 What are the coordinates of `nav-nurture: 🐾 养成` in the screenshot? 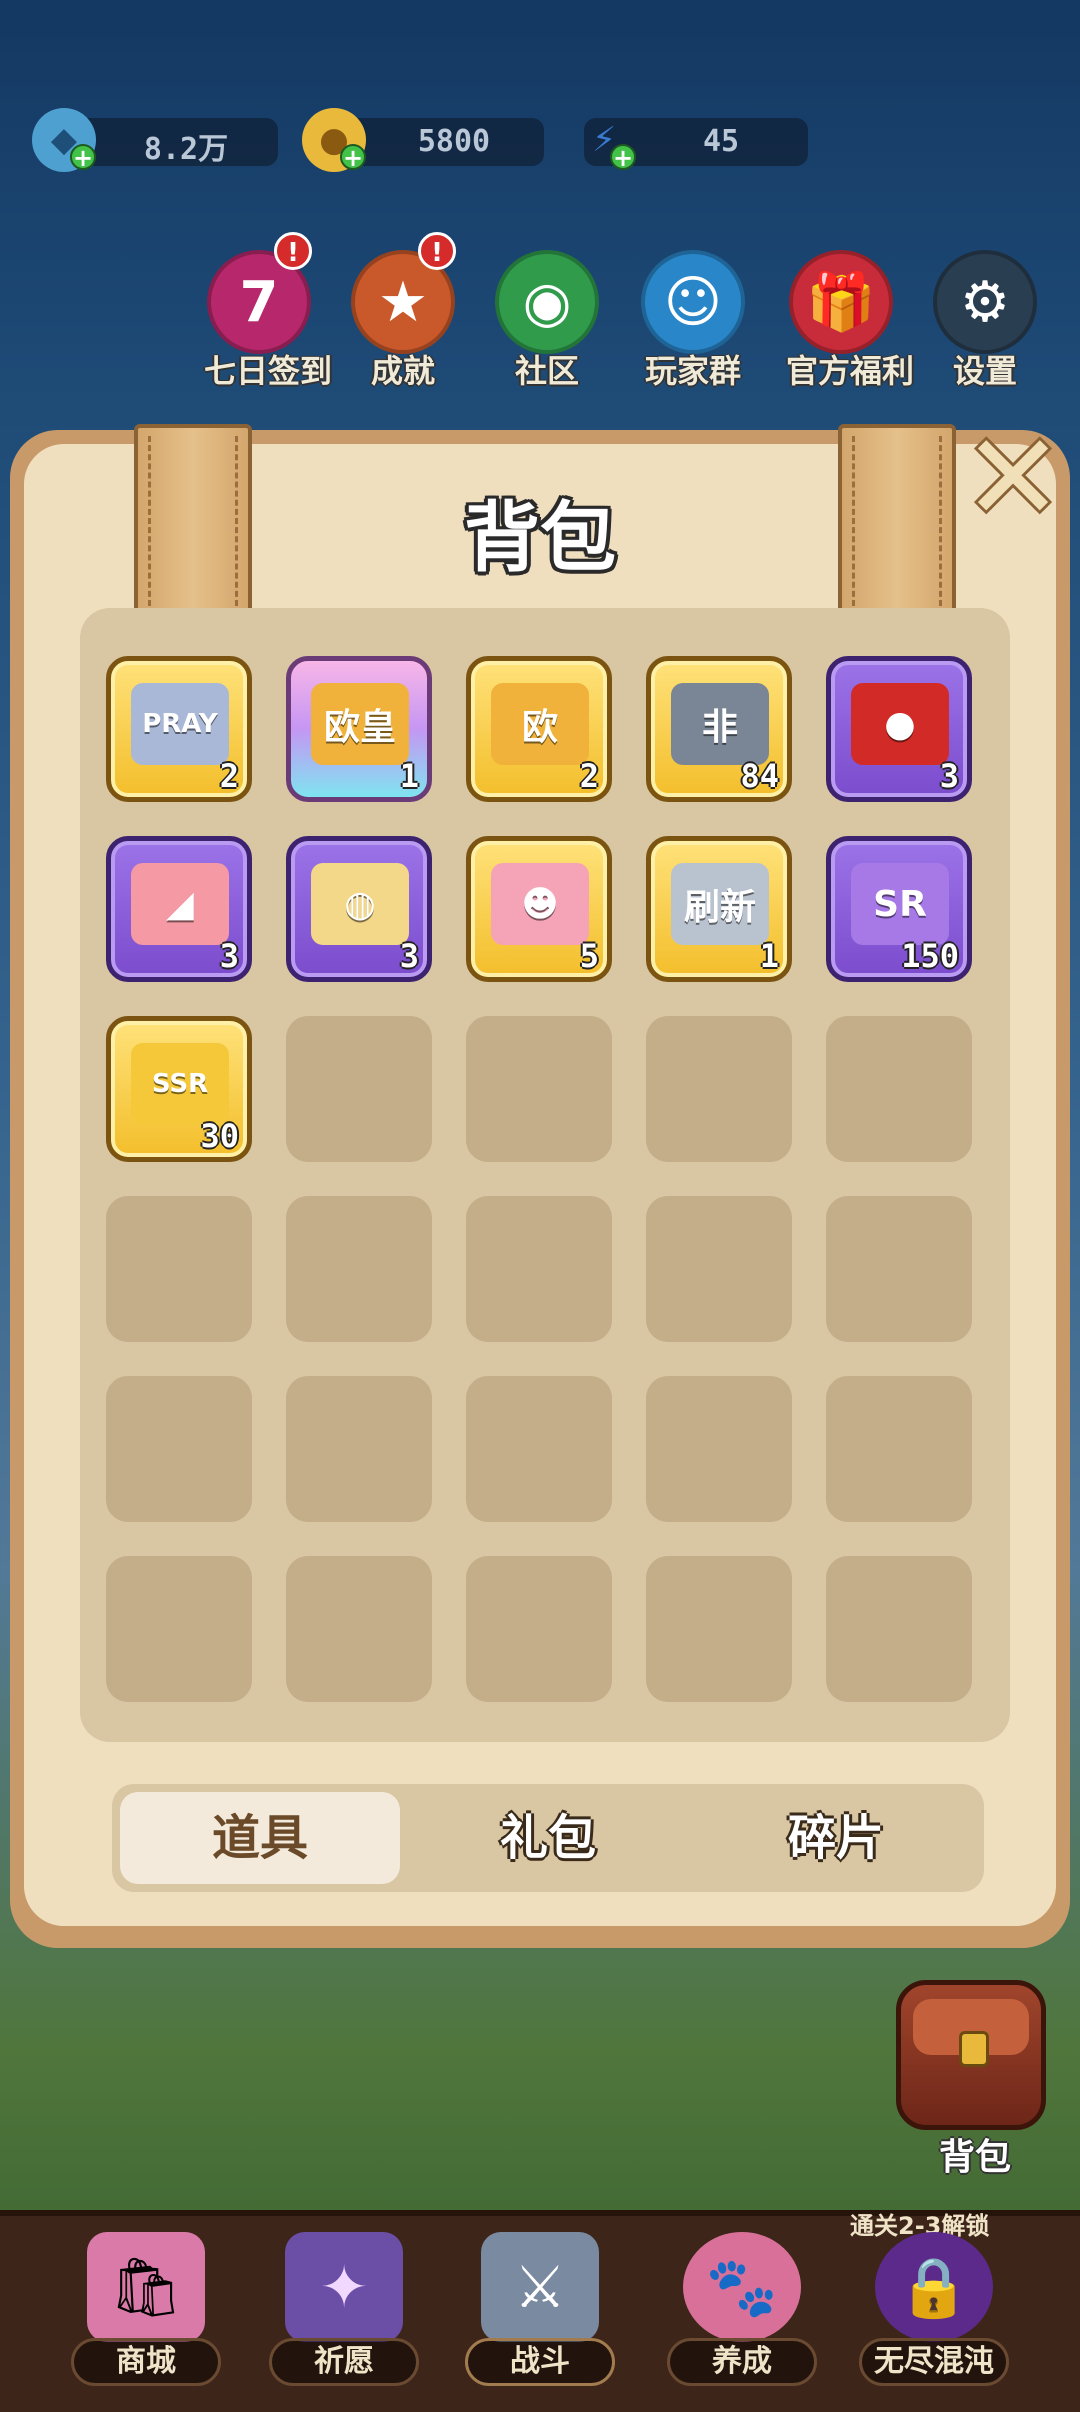 It's located at (742, 2309).